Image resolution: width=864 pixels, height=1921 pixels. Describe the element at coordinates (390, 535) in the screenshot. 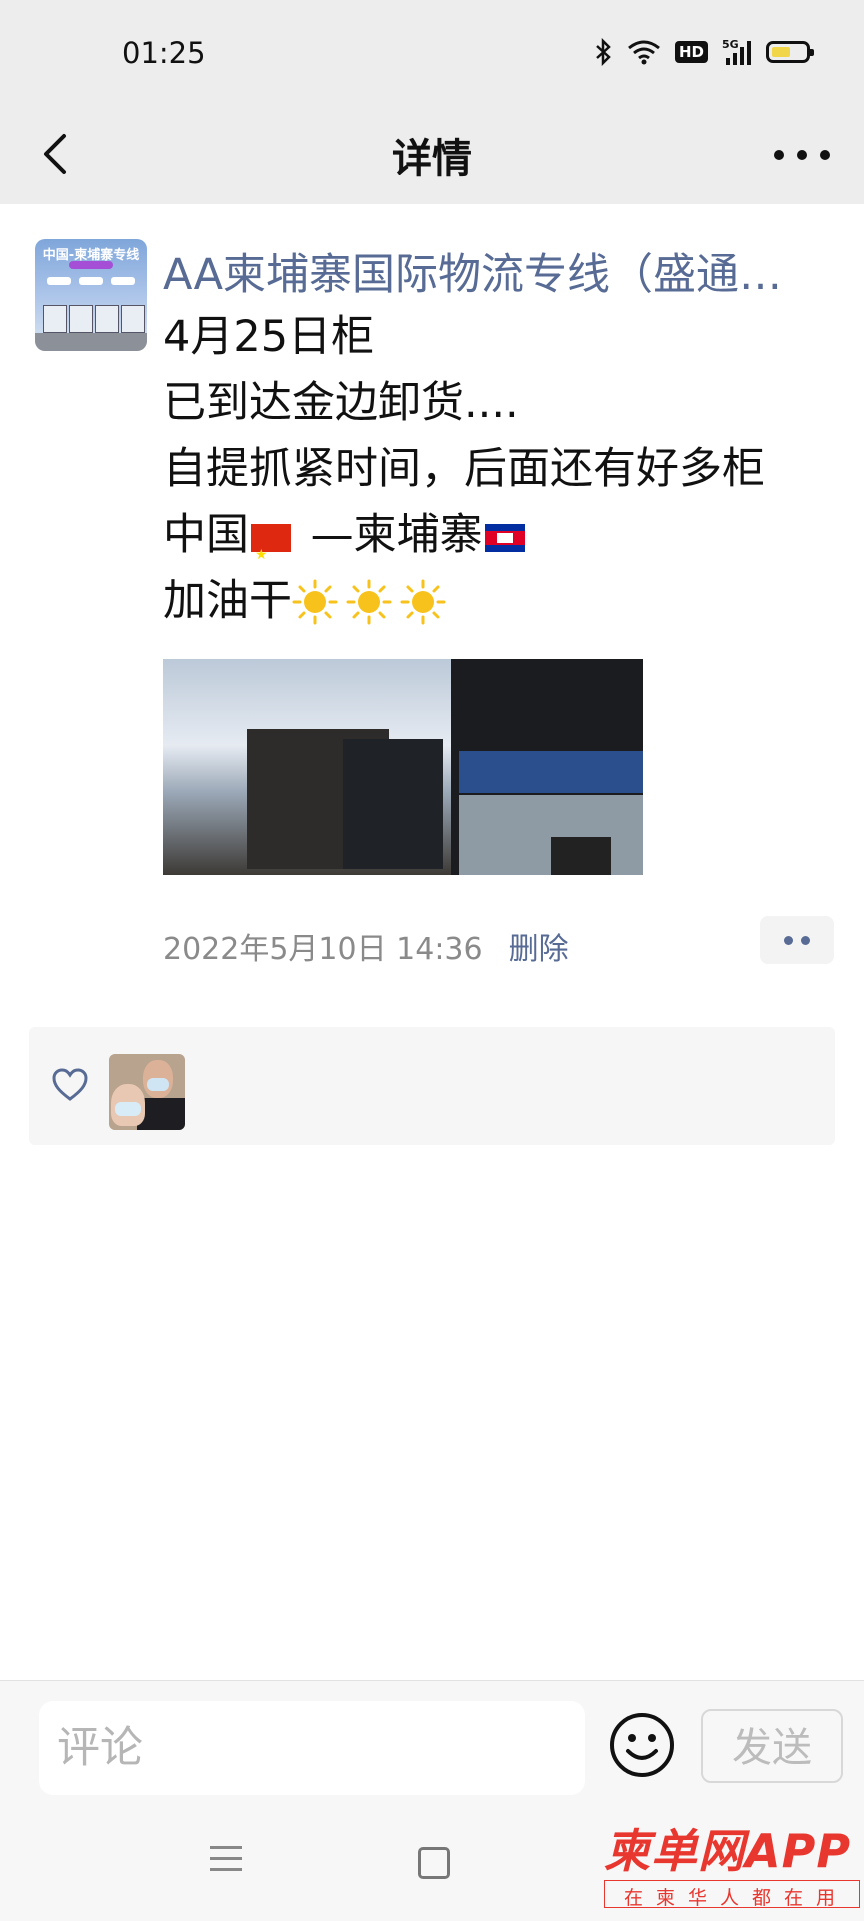

I see `post-text-cambodia: —柬埔寨` at that location.